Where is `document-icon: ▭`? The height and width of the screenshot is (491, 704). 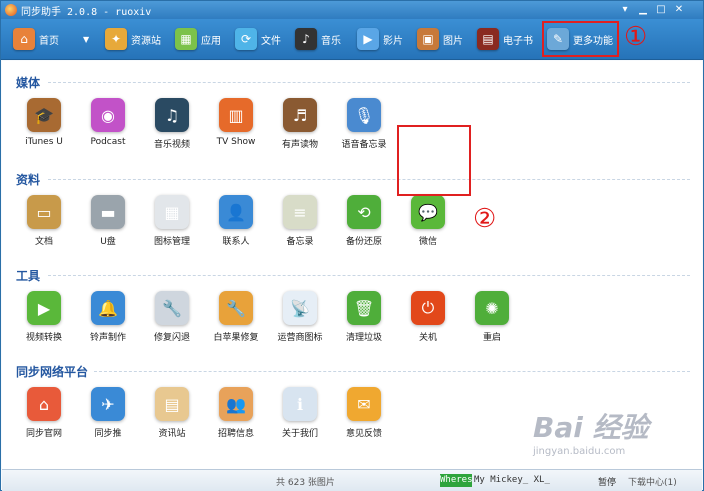
document-icon: ▭ is located at coordinates (44, 212).